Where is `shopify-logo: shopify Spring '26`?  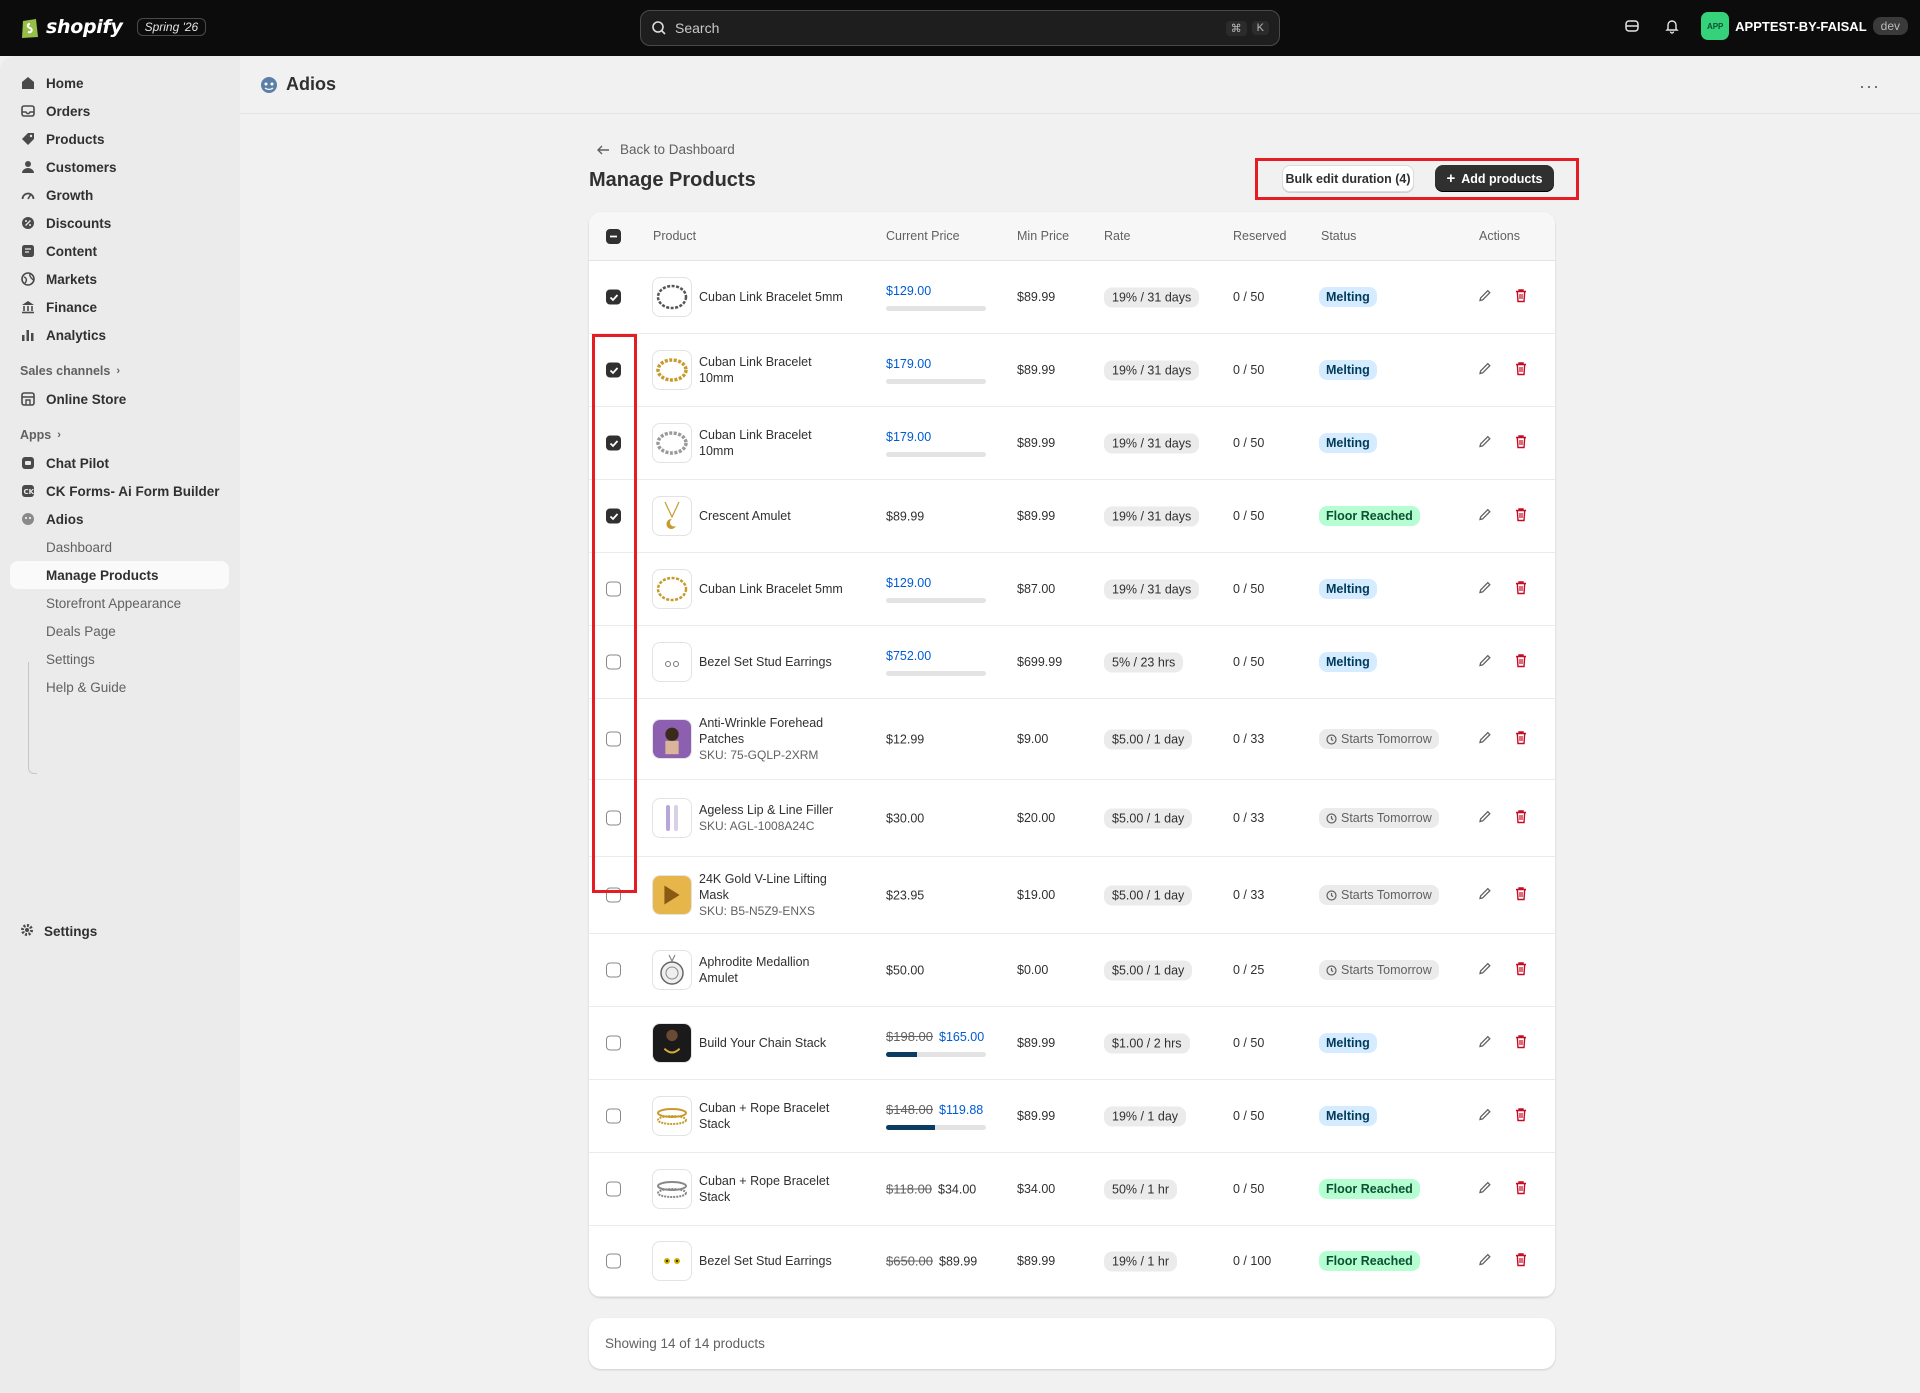 shopify-logo: shopify Spring '26 is located at coordinates (113, 27).